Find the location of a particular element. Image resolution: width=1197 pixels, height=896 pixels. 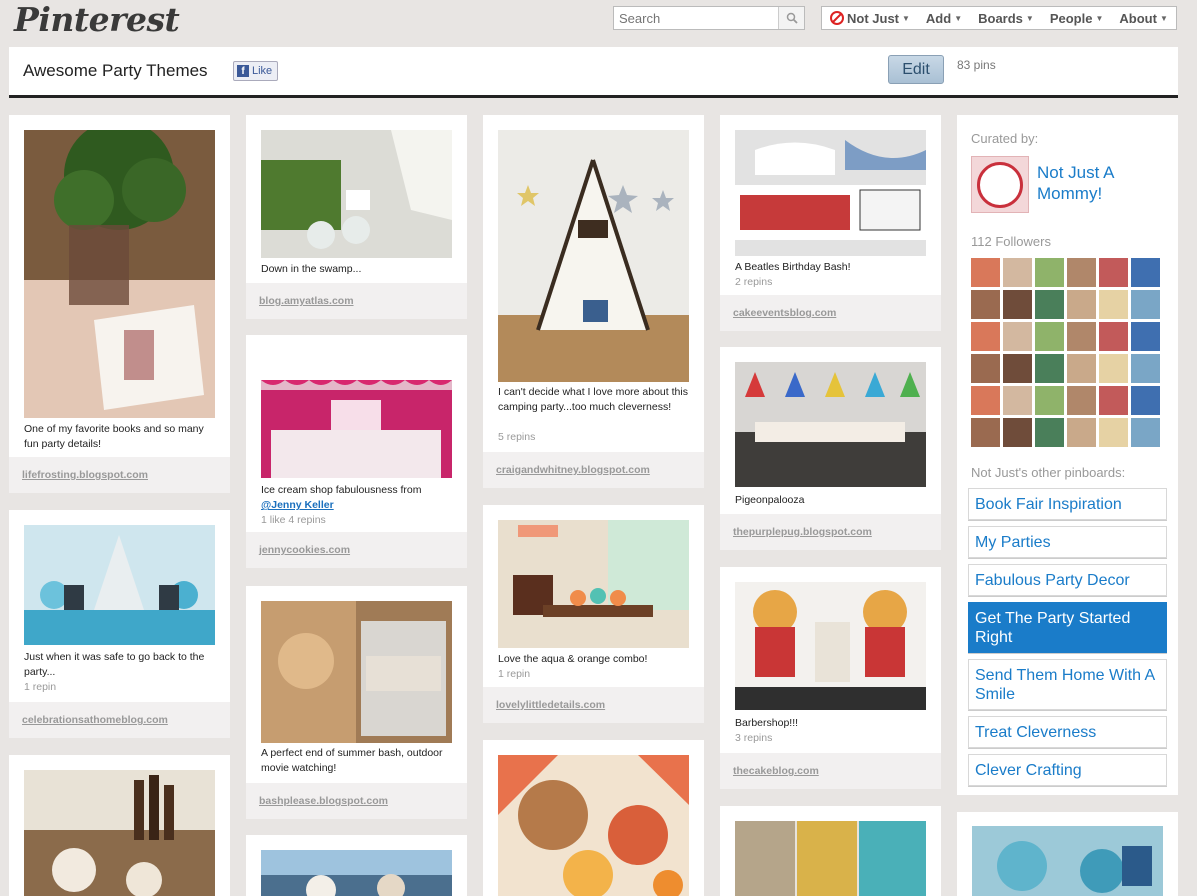

pinterest-logo: Pinterest is located at coordinates (97, 19).